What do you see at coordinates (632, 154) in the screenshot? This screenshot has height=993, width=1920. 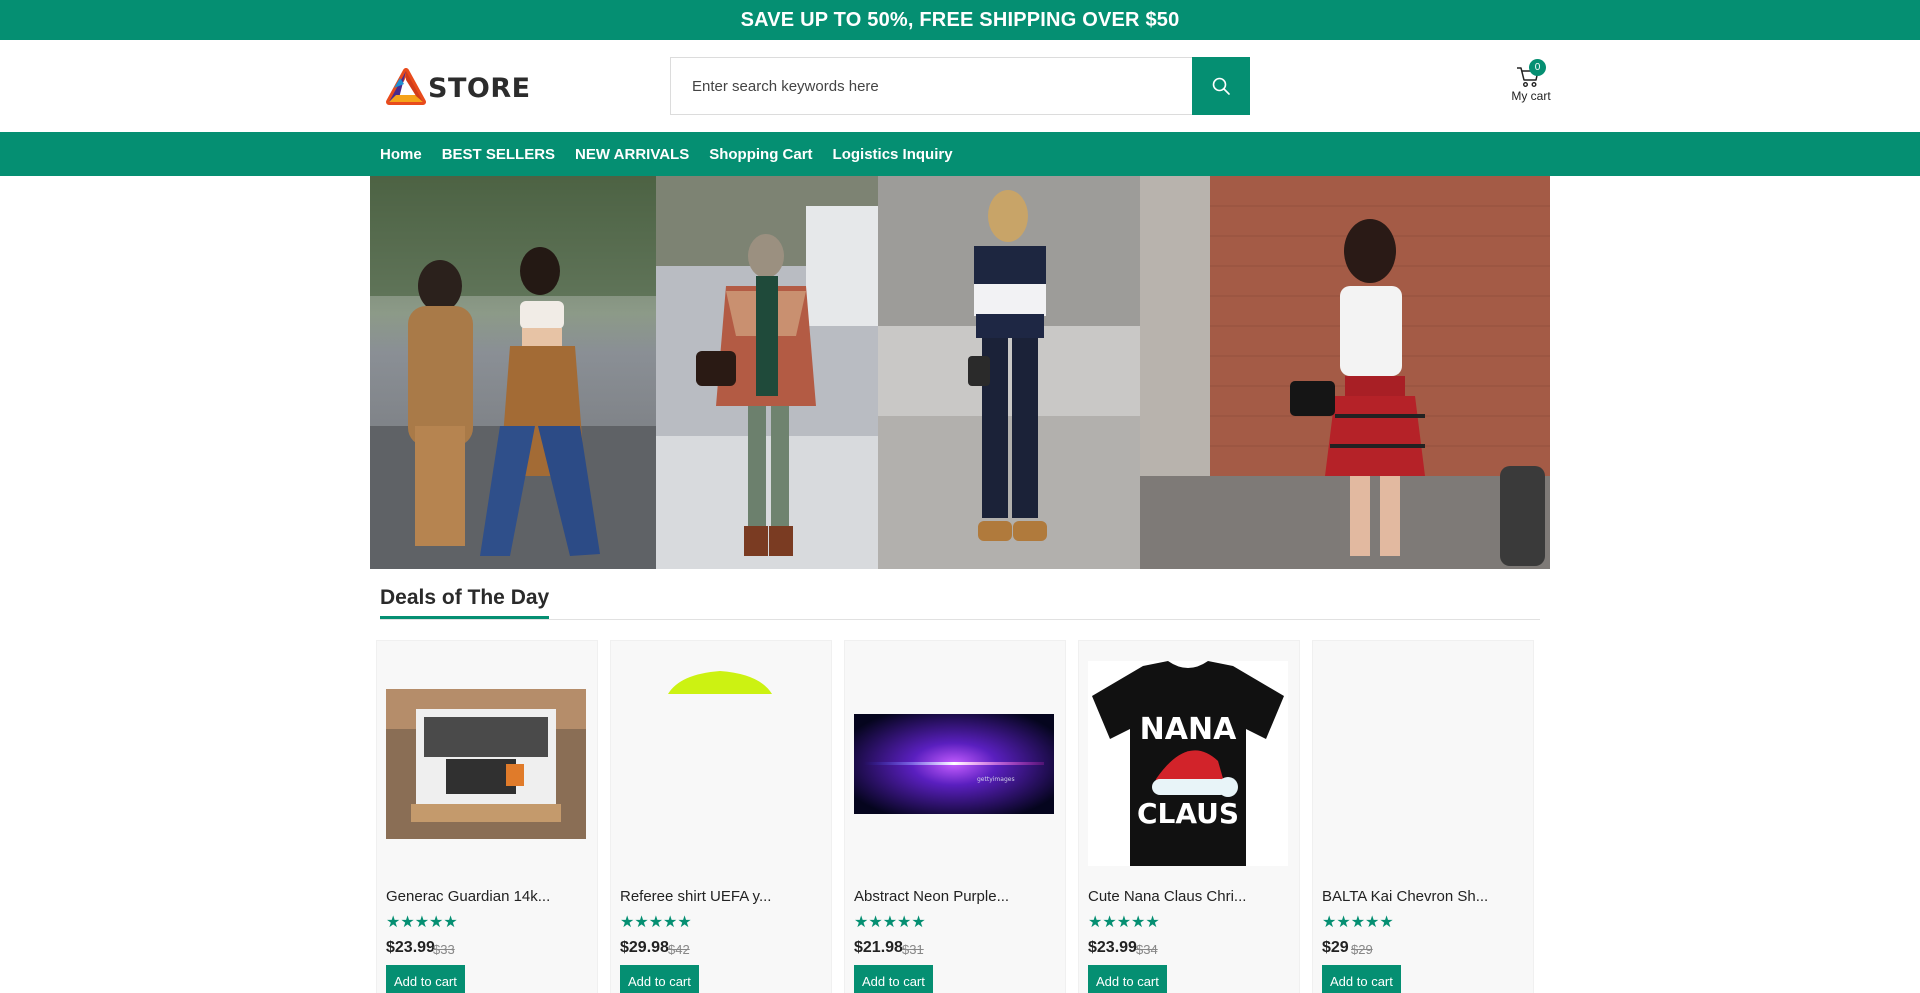 I see `nav-item-new-arrivals: NEW ARRIVALS` at bounding box center [632, 154].